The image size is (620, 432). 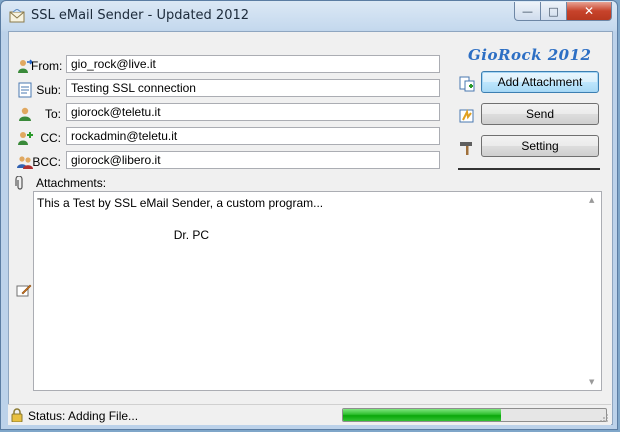 I want to click on minimize-button: —, so click(x=527, y=11).